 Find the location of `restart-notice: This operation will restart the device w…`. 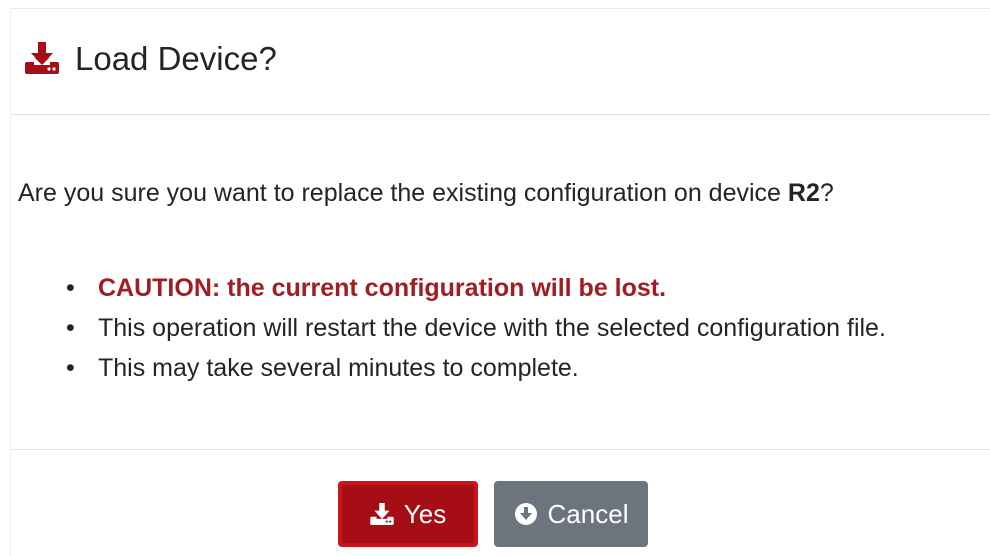

restart-notice: This operation will restart the device w… is located at coordinates (492, 328).